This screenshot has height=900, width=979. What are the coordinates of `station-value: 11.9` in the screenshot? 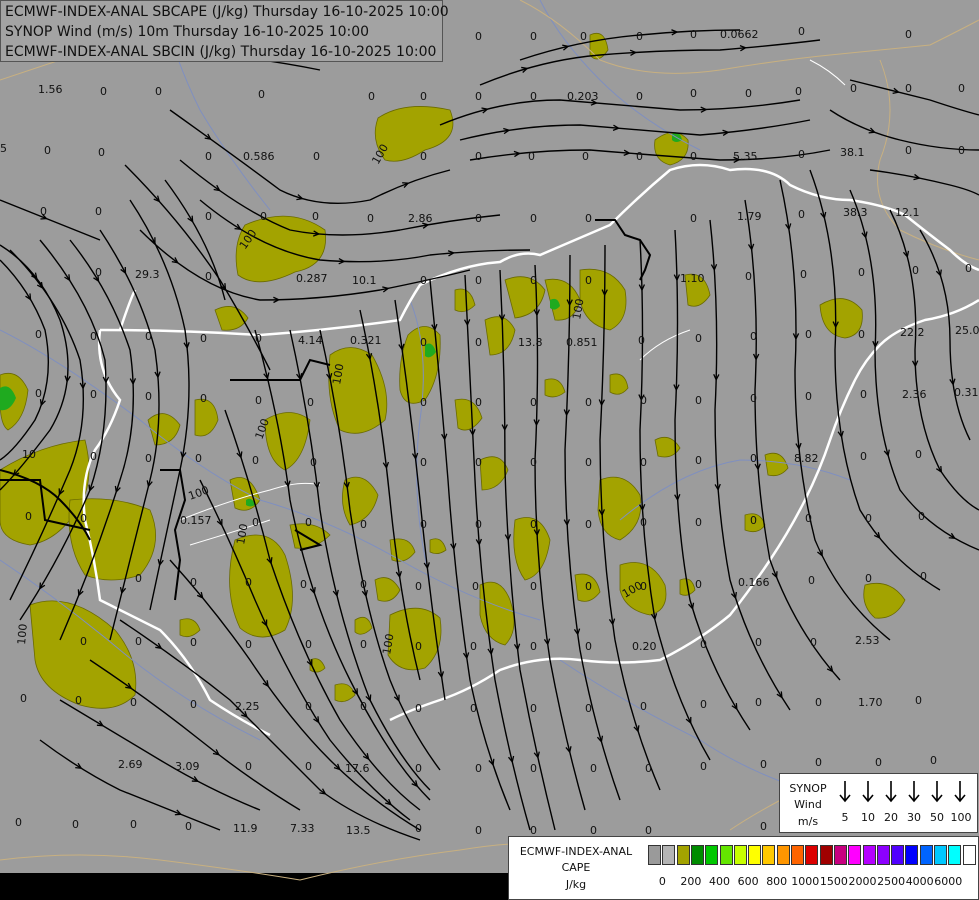 It's located at (245, 828).